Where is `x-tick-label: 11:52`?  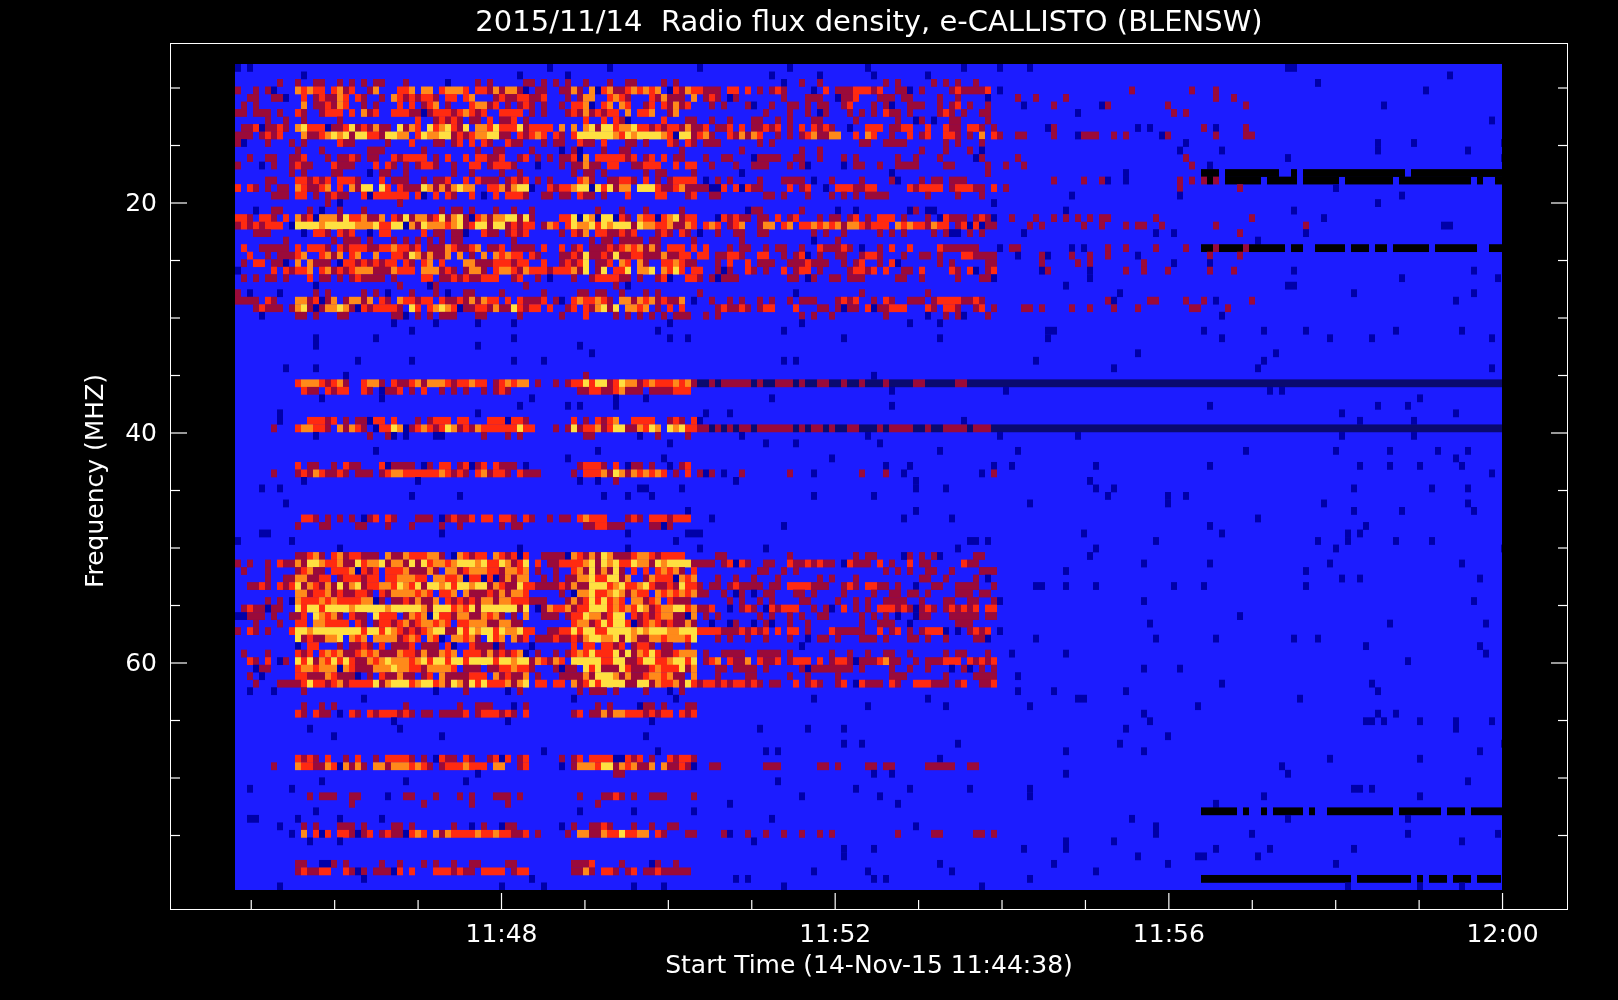
x-tick-label: 11:52 is located at coordinates (835, 933).